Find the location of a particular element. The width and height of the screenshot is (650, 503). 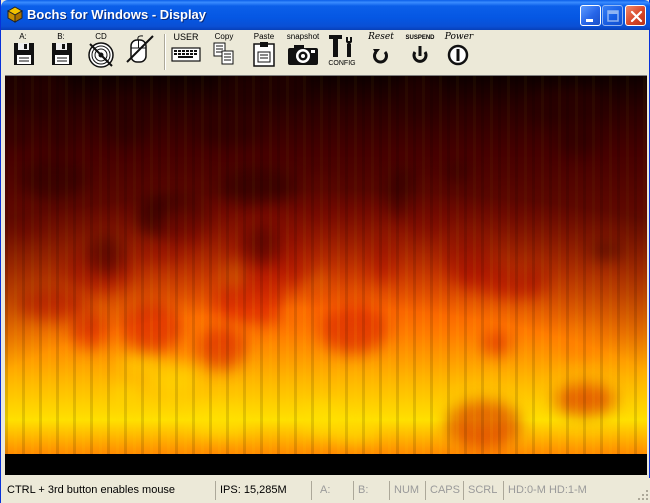

status-message: CTRL + 3rd button enables mouse is located at coordinates (109, 490).